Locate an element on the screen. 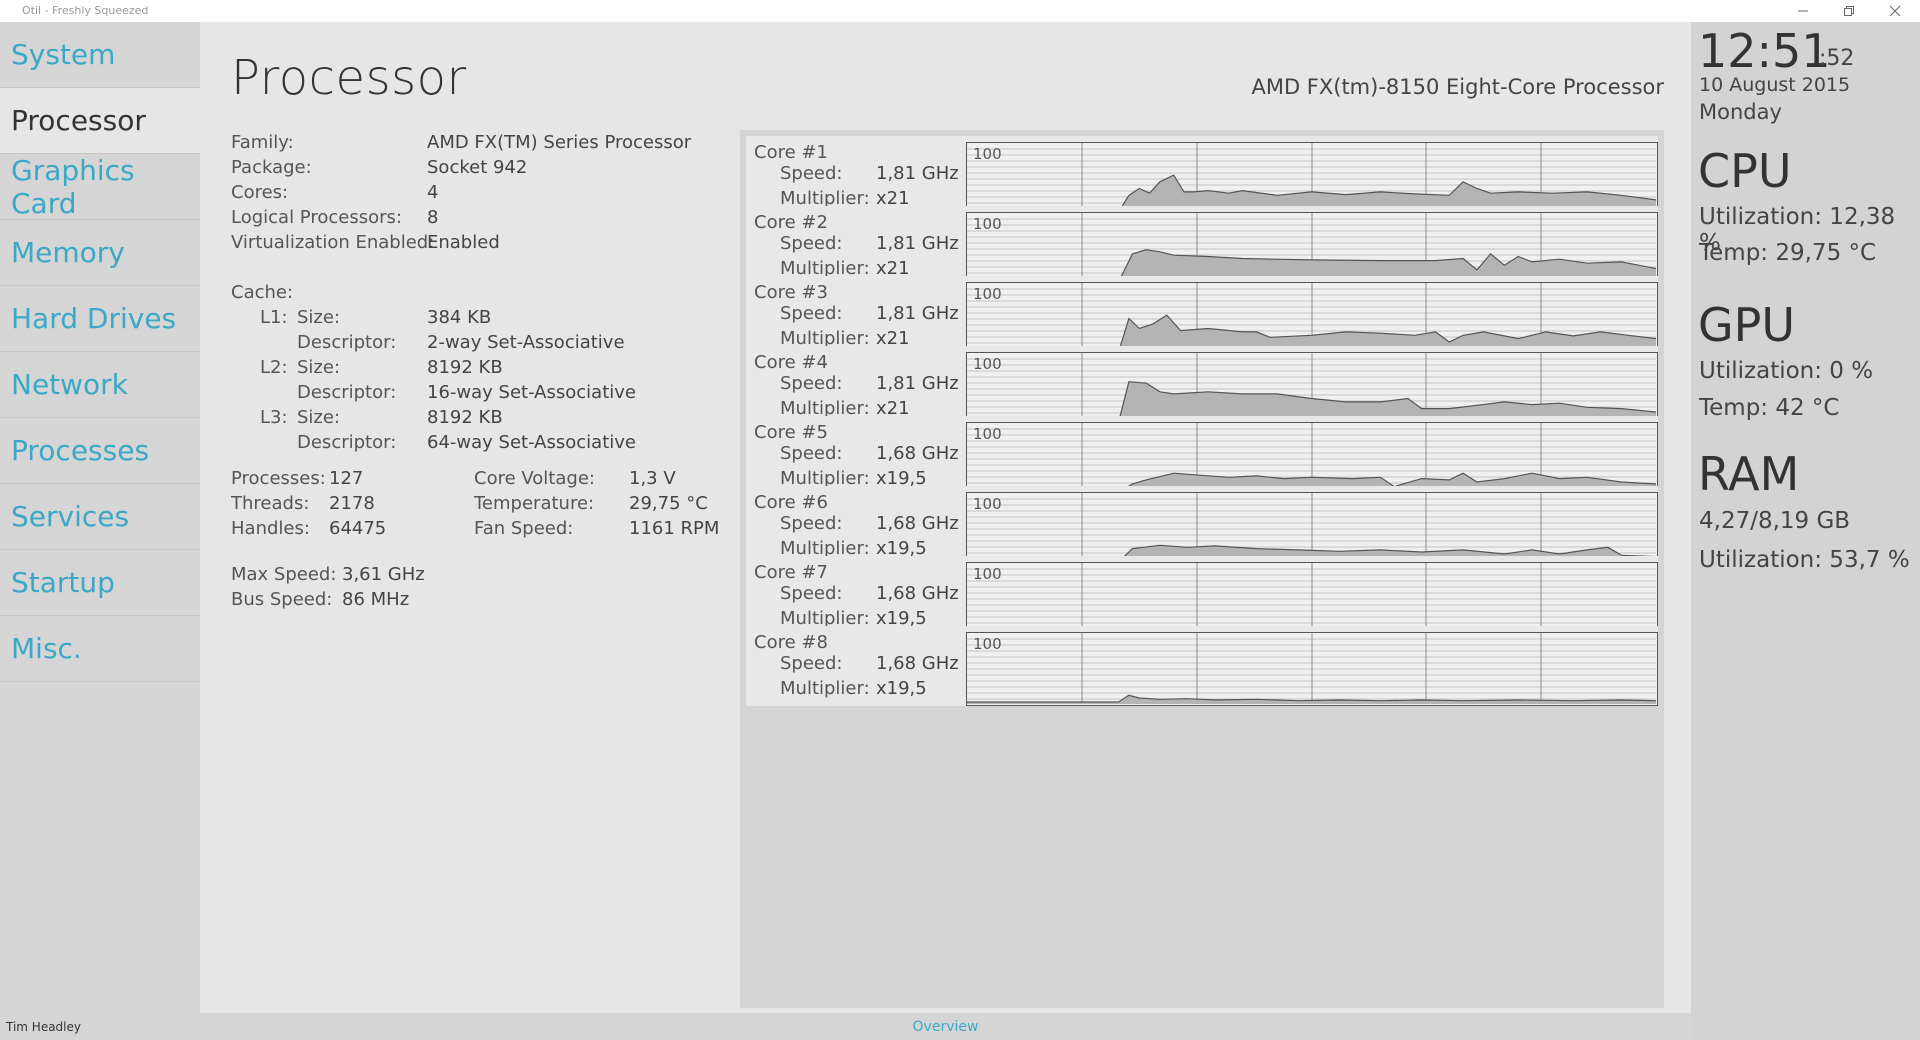 The width and height of the screenshot is (1920, 1040). cores-value: 4 is located at coordinates (433, 192).